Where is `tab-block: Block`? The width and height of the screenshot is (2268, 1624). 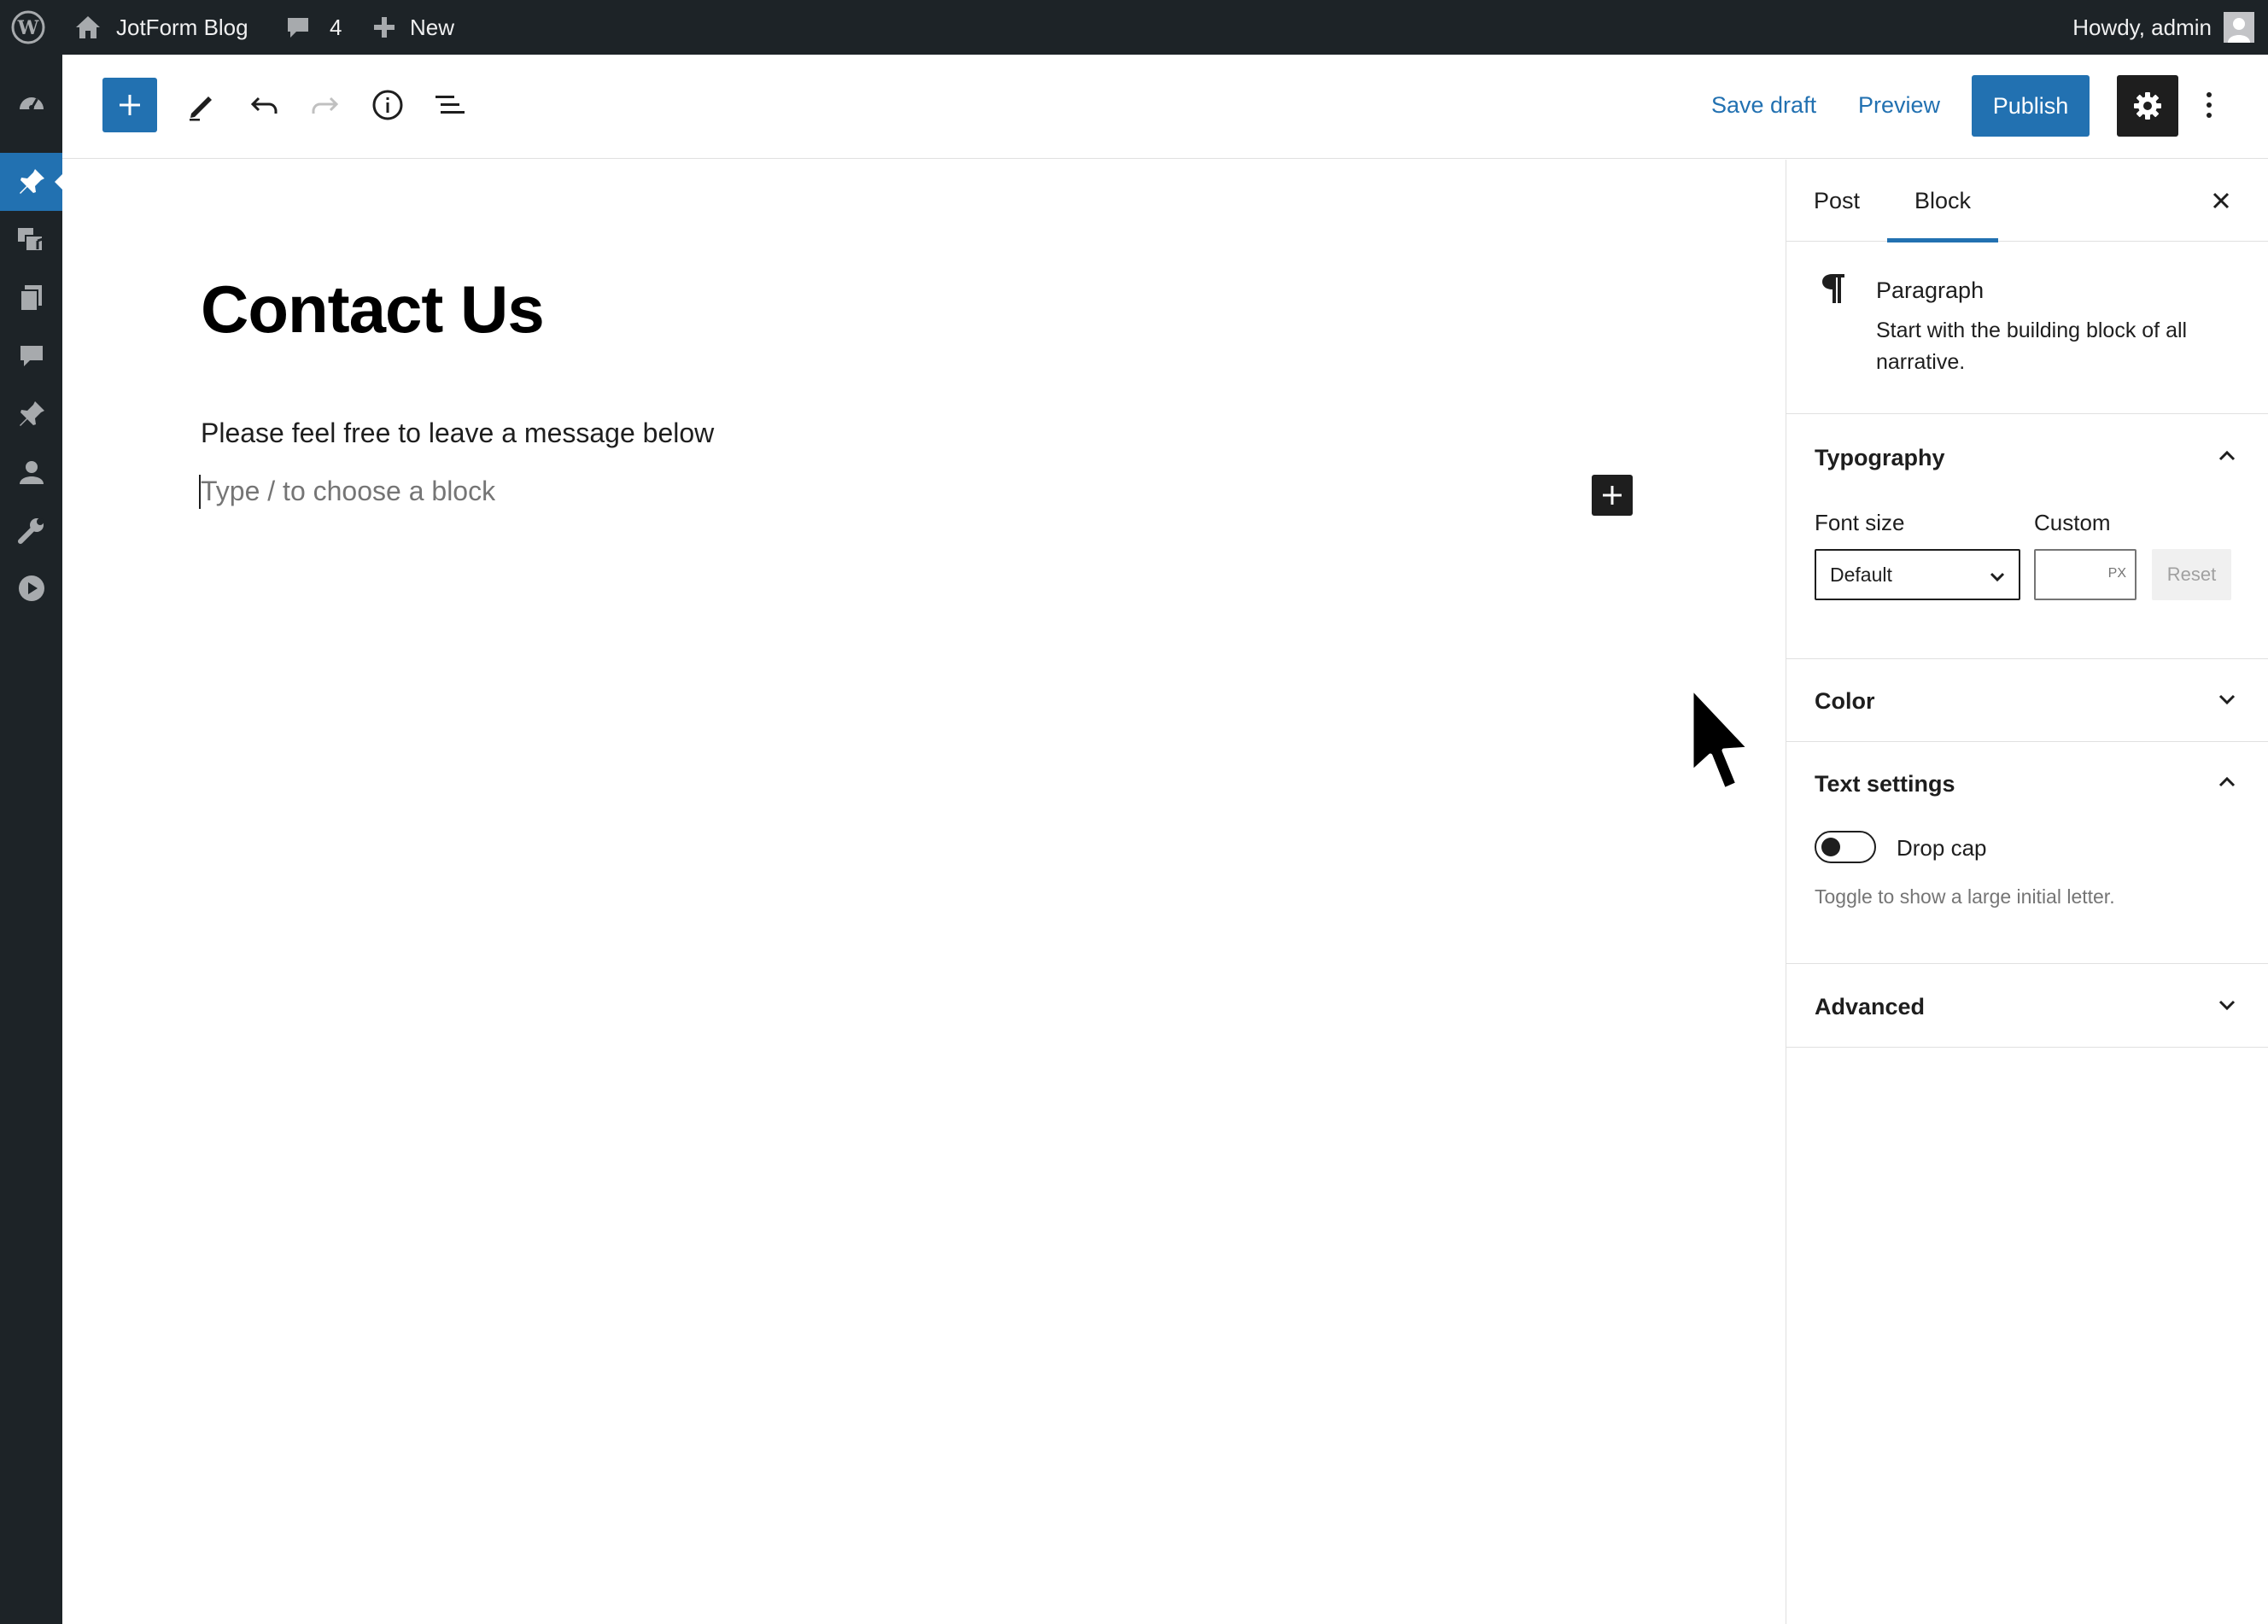
tab-block: Block is located at coordinates (1942, 201).